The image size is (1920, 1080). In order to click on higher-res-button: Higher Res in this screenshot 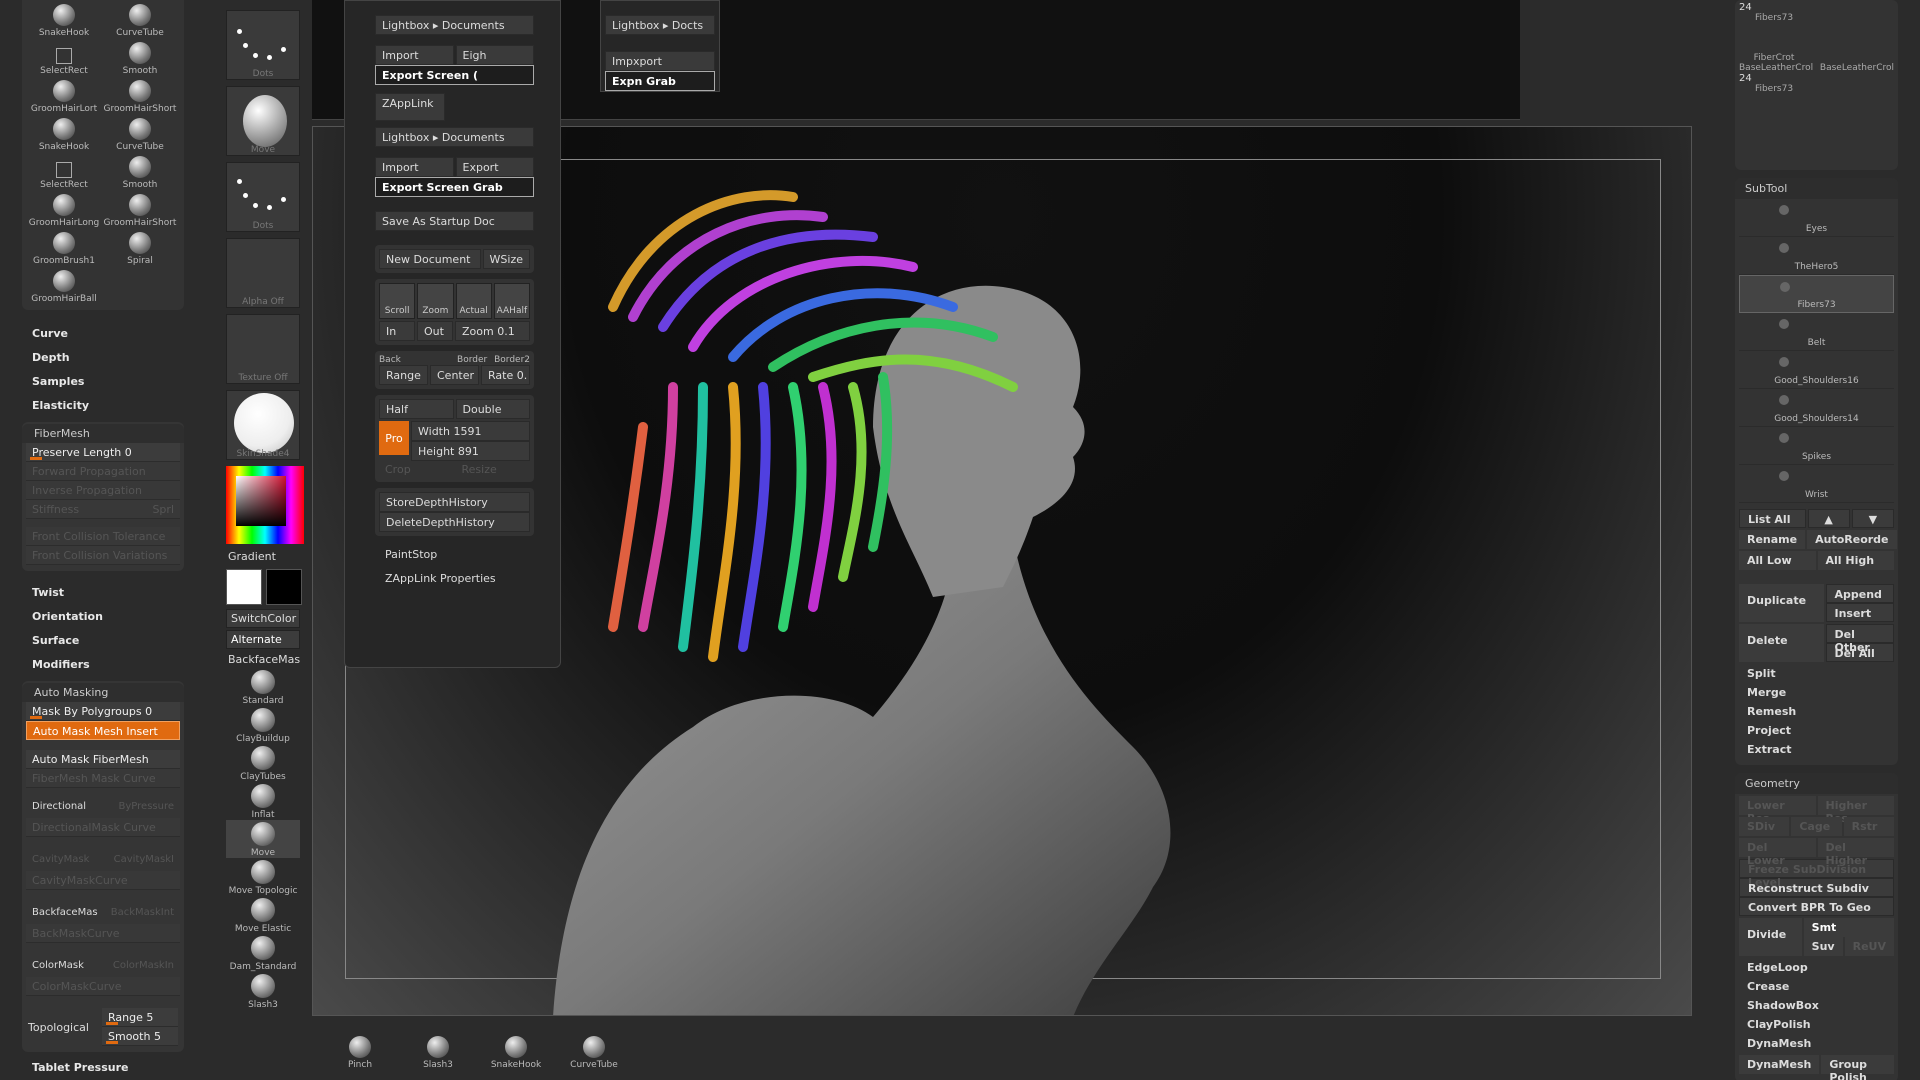, I will do `click(1855, 810)`.